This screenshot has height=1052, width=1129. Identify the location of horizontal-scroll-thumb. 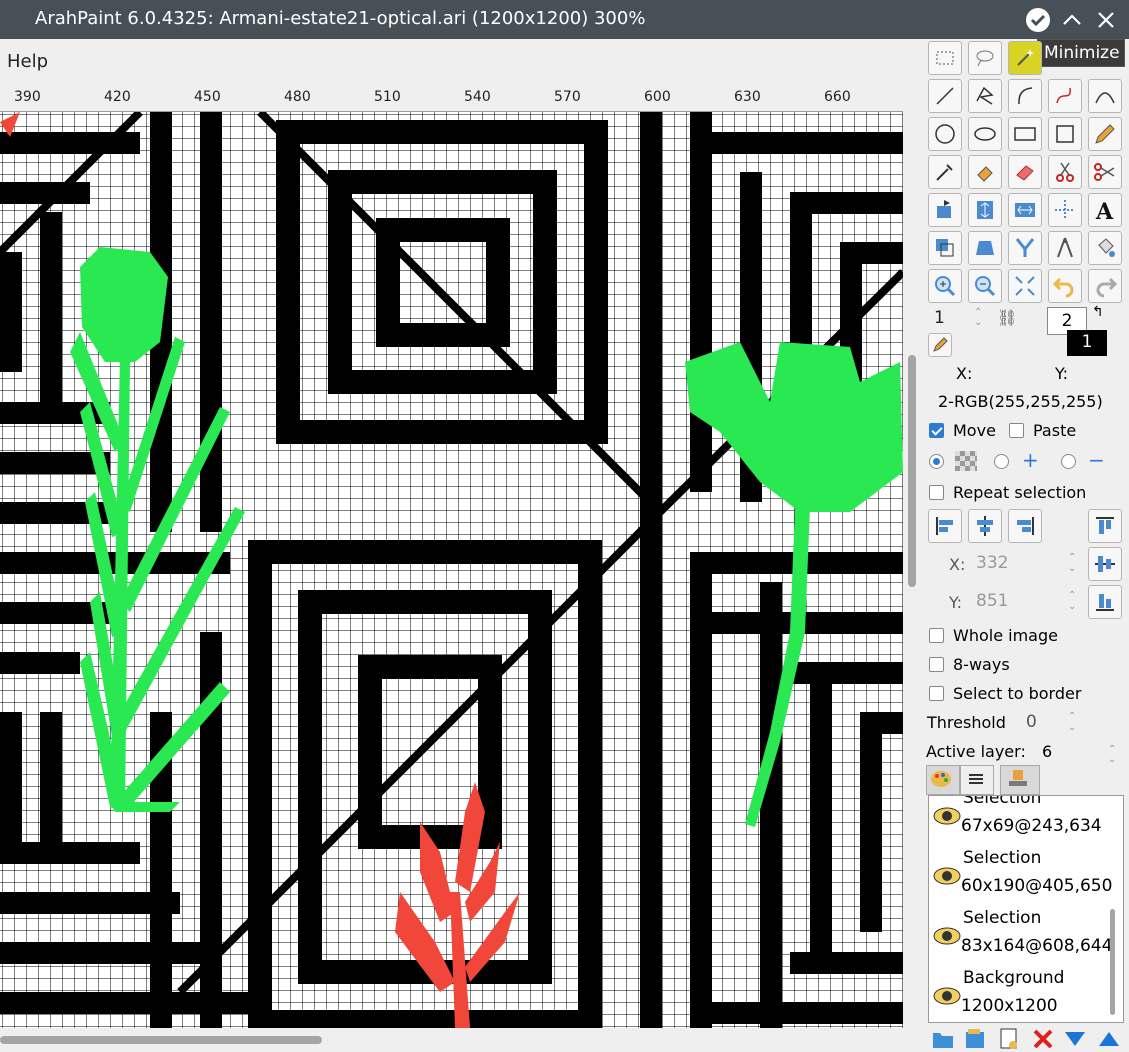
(161, 1040).